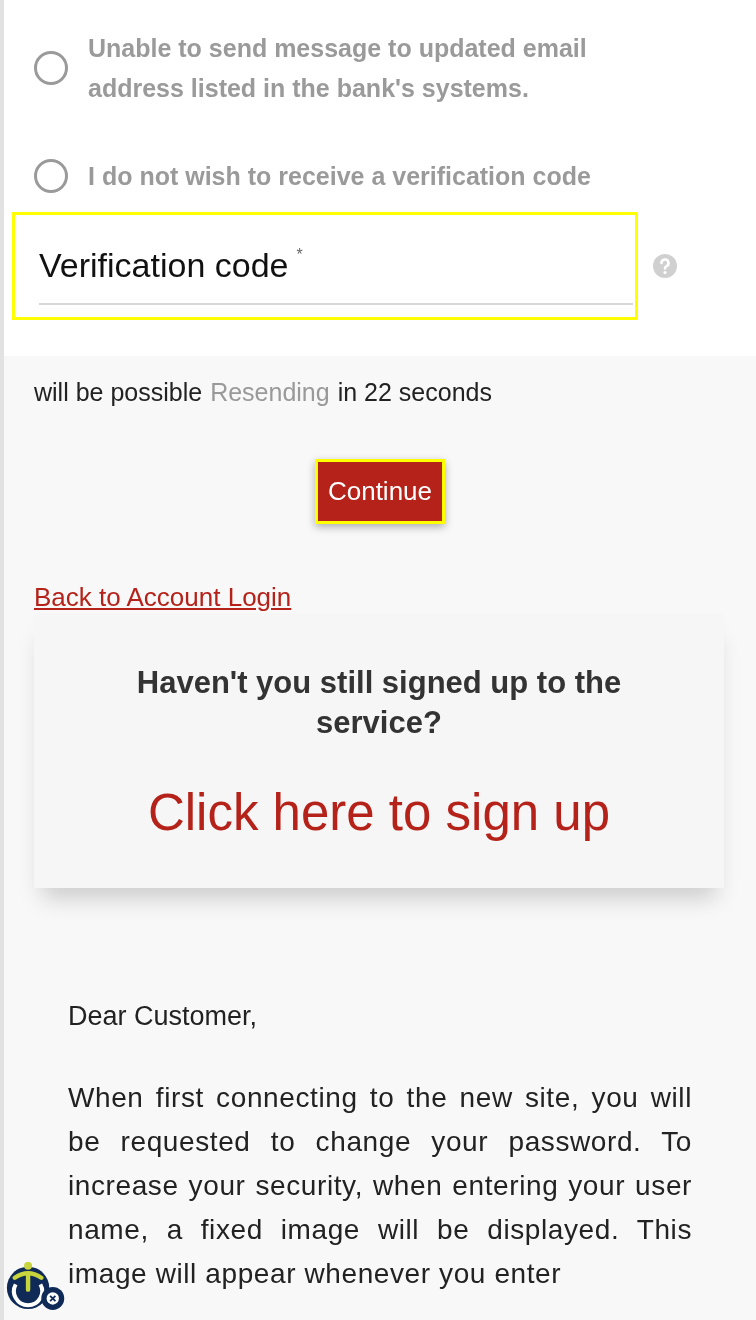 The height and width of the screenshot is (1320, 756). Describe the element at coordinates (379, 812) in the screenshot. I see `signup-link: Click here to sign up` at that location.